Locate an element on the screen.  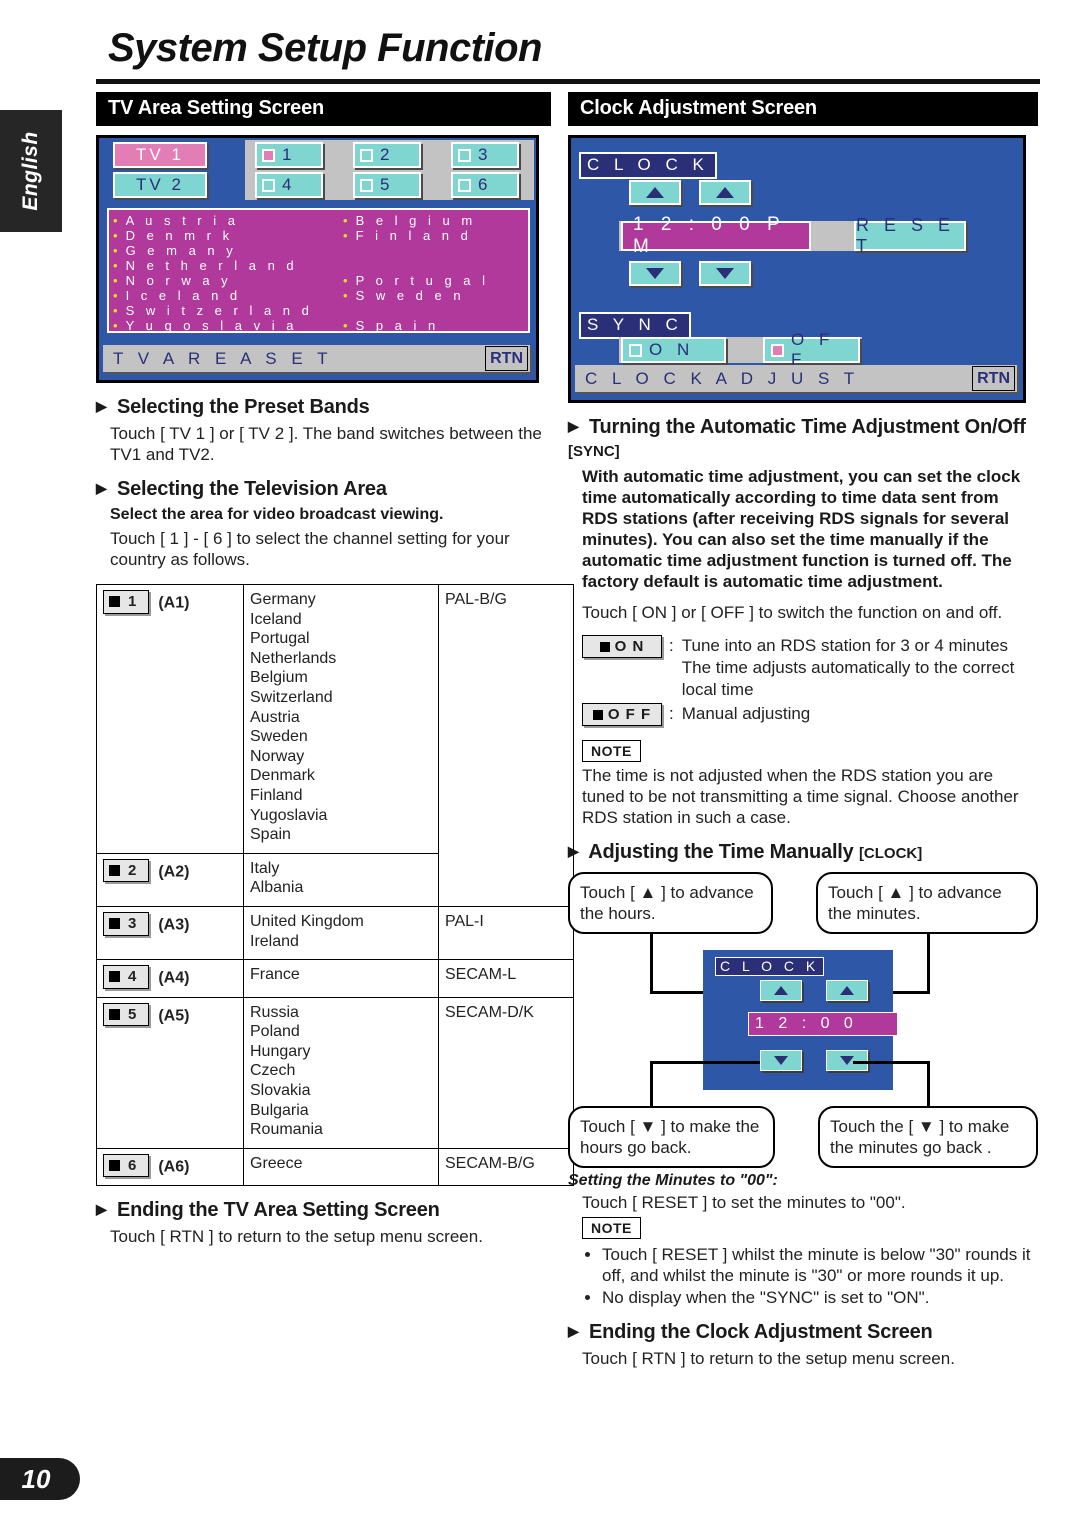
sync-heading-key: [SYNC] is located at coordinates (594, 451).